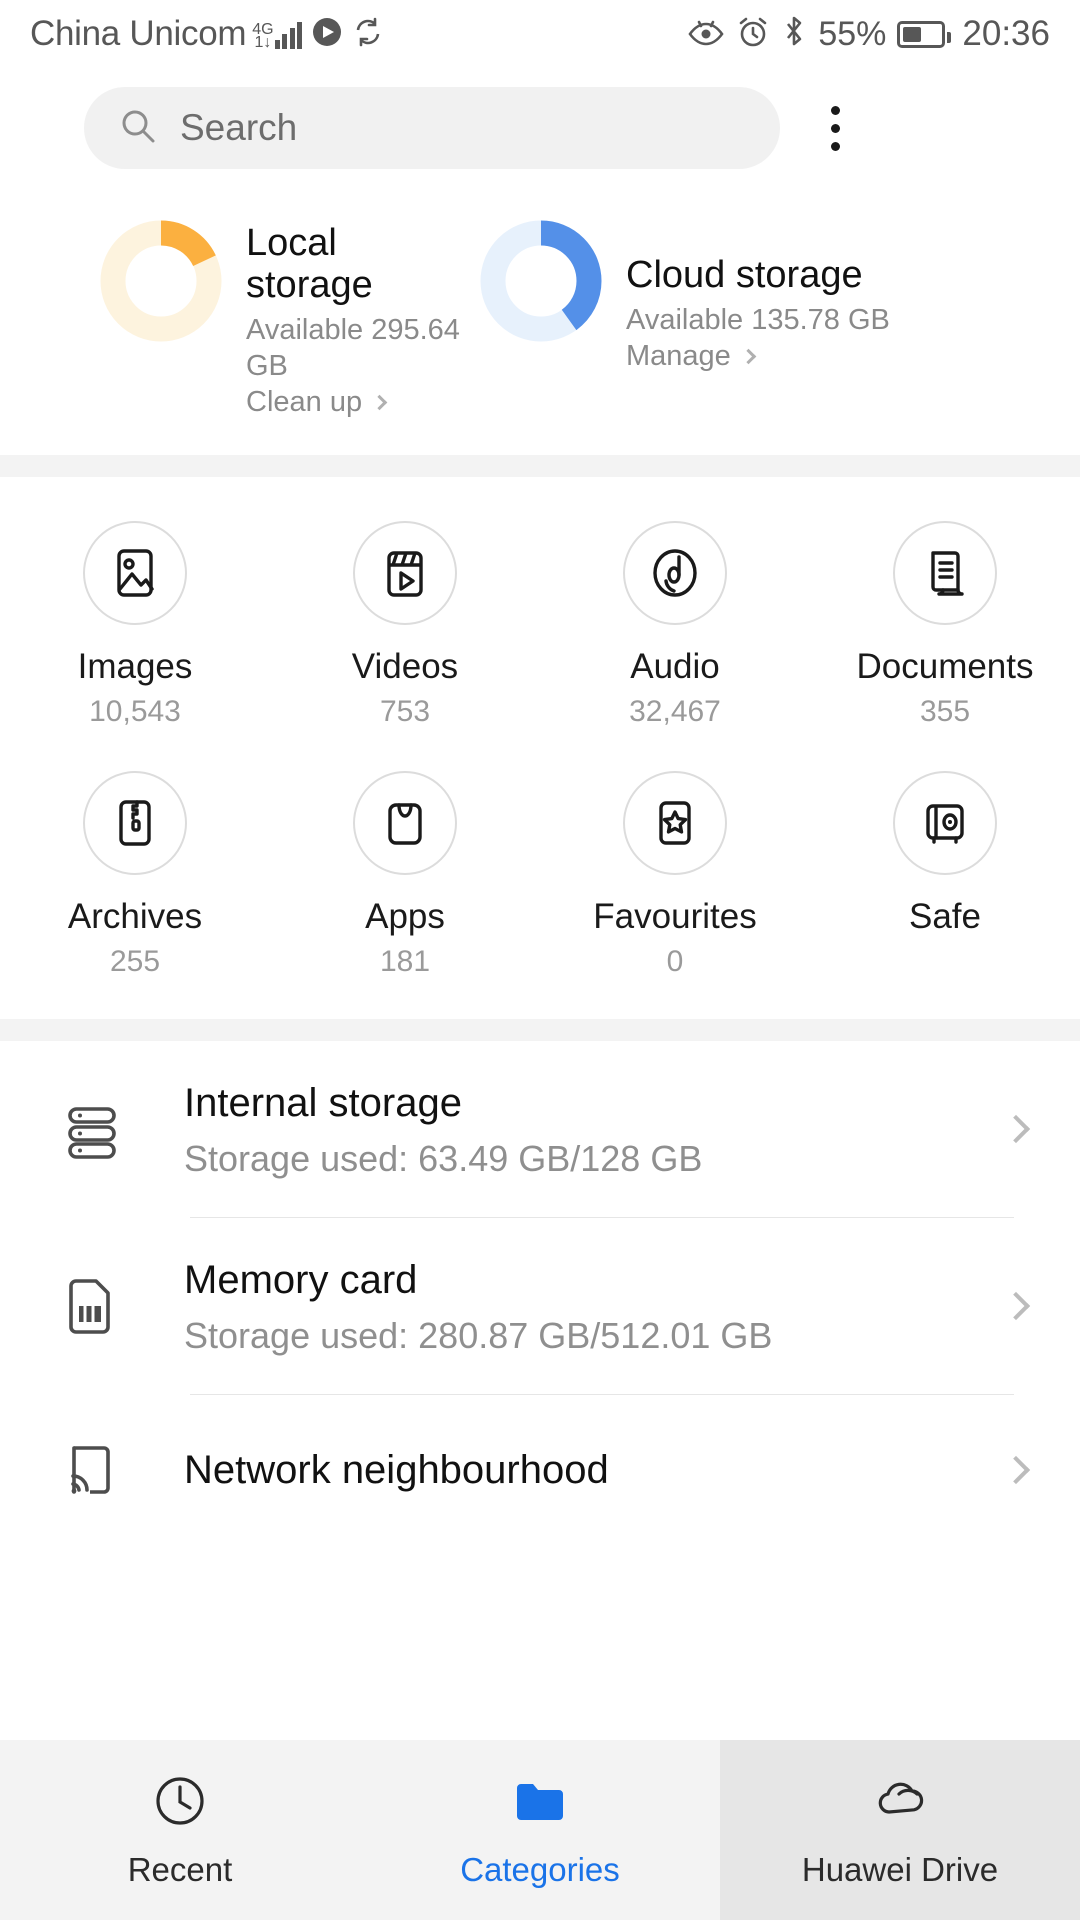 Image resolution: width=1080 pixels, height=1920 pixels. I want to click on carrier-label: China Unicom, so click(138, 33).